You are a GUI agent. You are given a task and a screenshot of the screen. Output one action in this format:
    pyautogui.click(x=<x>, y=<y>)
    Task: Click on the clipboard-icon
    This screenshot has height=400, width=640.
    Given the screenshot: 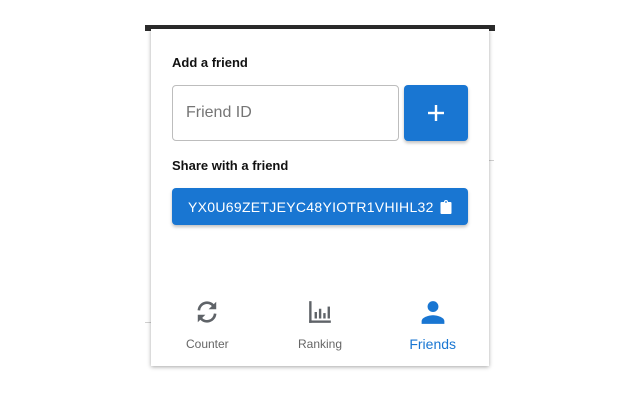 What is the action you would take?
    pyautogui.click(x=446, y=206)
    